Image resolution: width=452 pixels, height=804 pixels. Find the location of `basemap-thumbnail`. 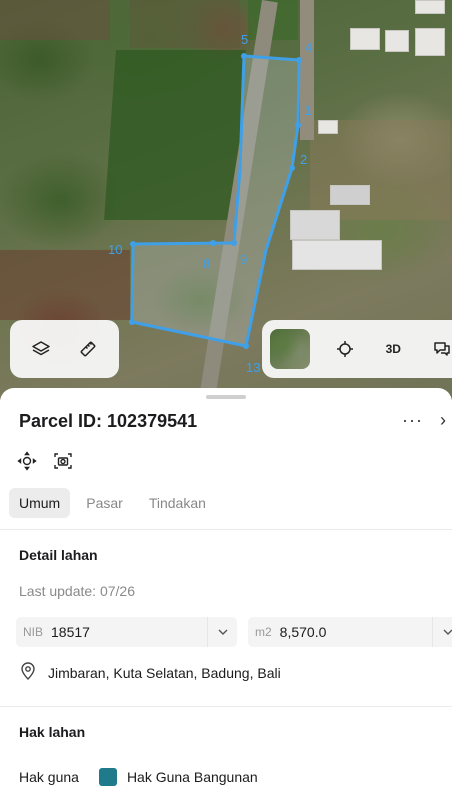

basemap-thumbnail is located at coordinates (290, 349).